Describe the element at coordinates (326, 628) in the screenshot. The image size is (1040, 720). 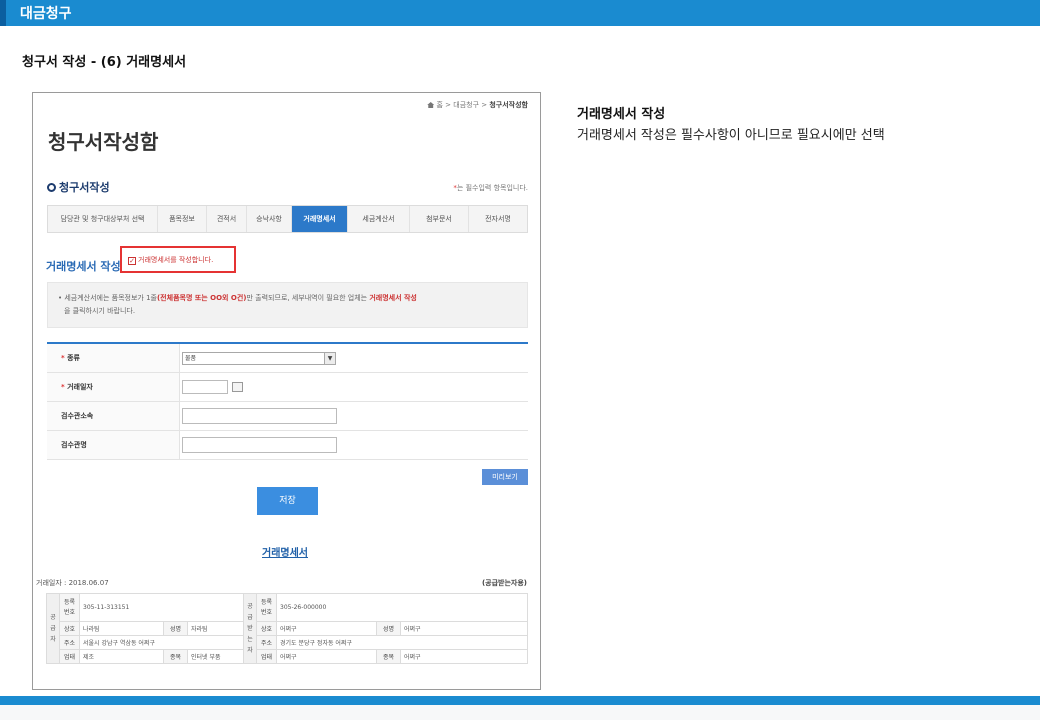
I see `receiver-name: 어쩌구` at that location.